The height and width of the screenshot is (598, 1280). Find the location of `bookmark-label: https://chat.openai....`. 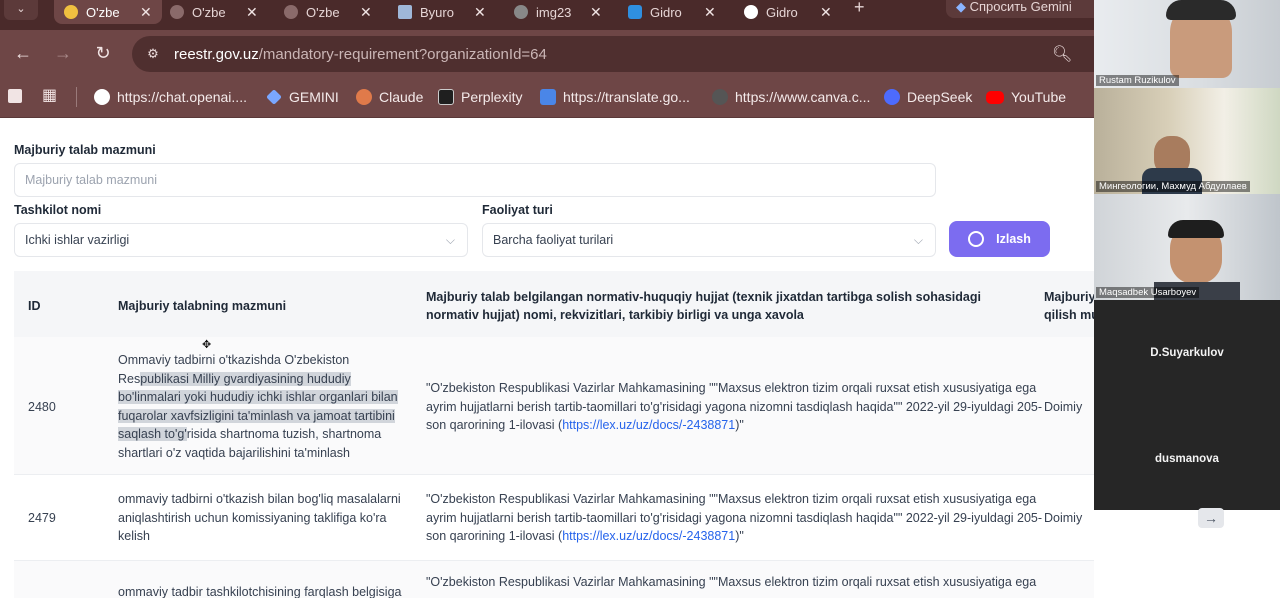

bookmark-label: https://chat.openai.... is located at coordinates (182, 97).